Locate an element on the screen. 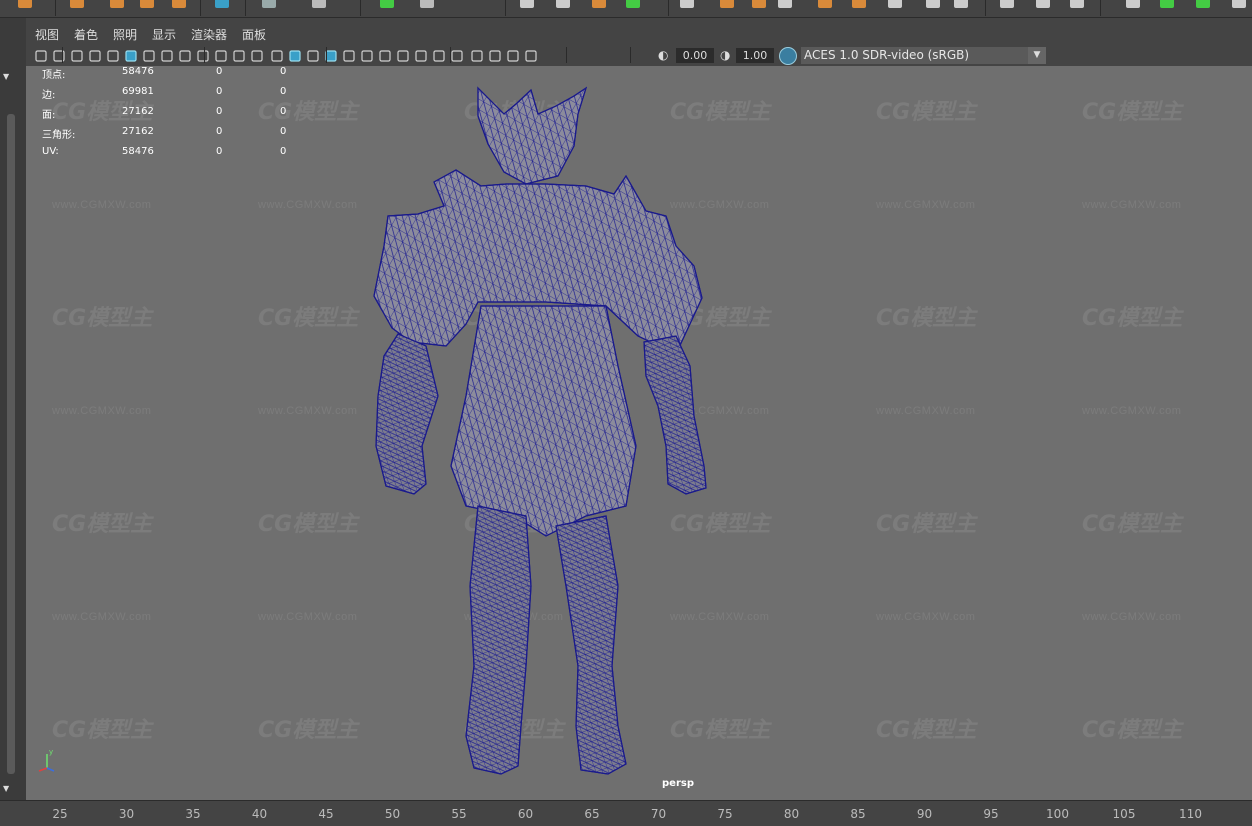 Image resolution: width=1252 pixels, height=826 pixels. timeline-tick-label: 25 is located at coordinates (60, 814).